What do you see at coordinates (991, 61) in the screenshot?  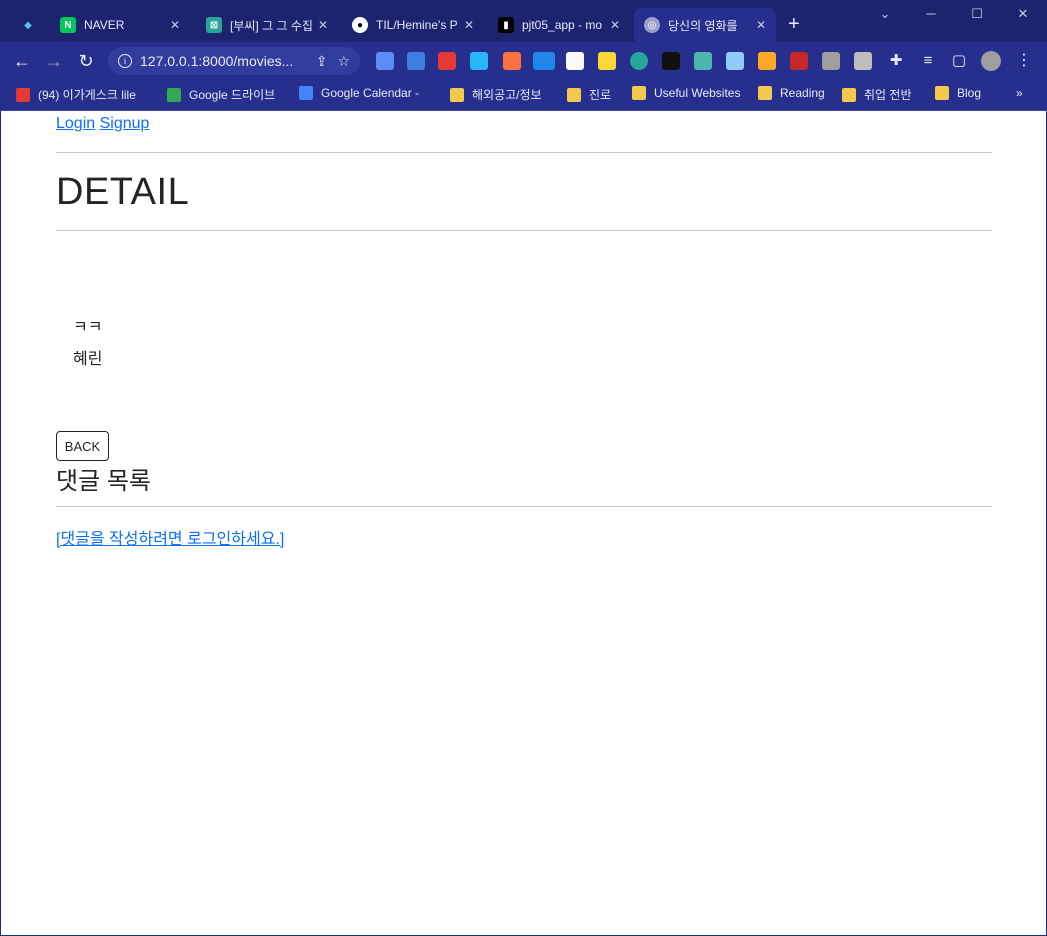 I see `avatar` at bounding box center [991, 61].